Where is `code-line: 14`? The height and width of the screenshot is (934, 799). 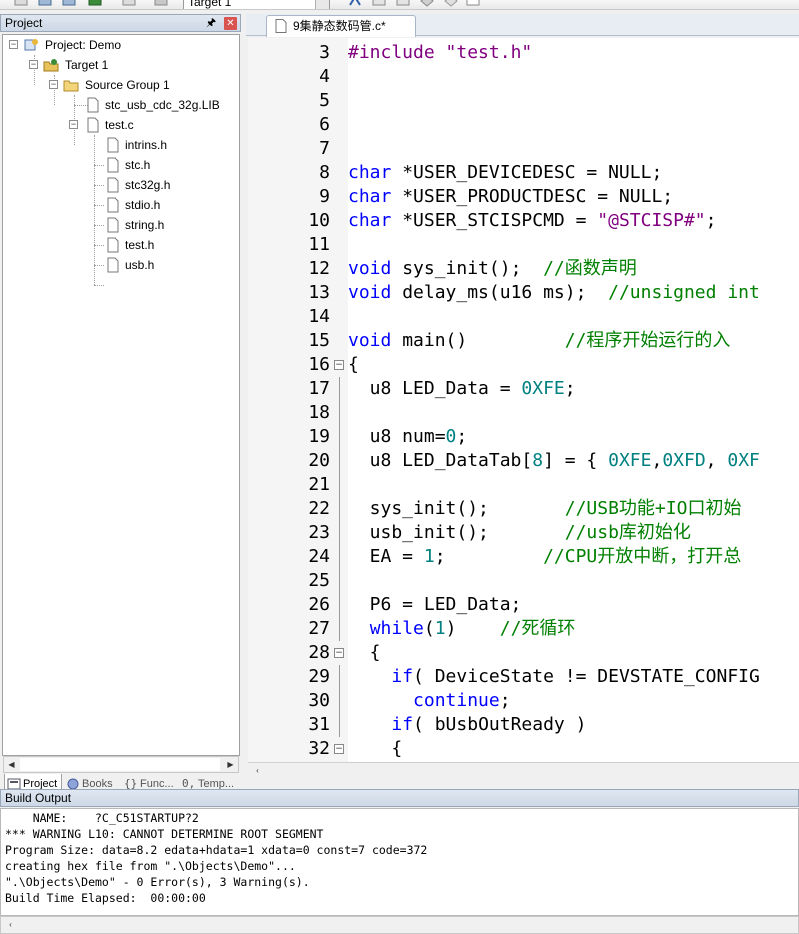
code-line: 14 is located at coordinates (523, 317).